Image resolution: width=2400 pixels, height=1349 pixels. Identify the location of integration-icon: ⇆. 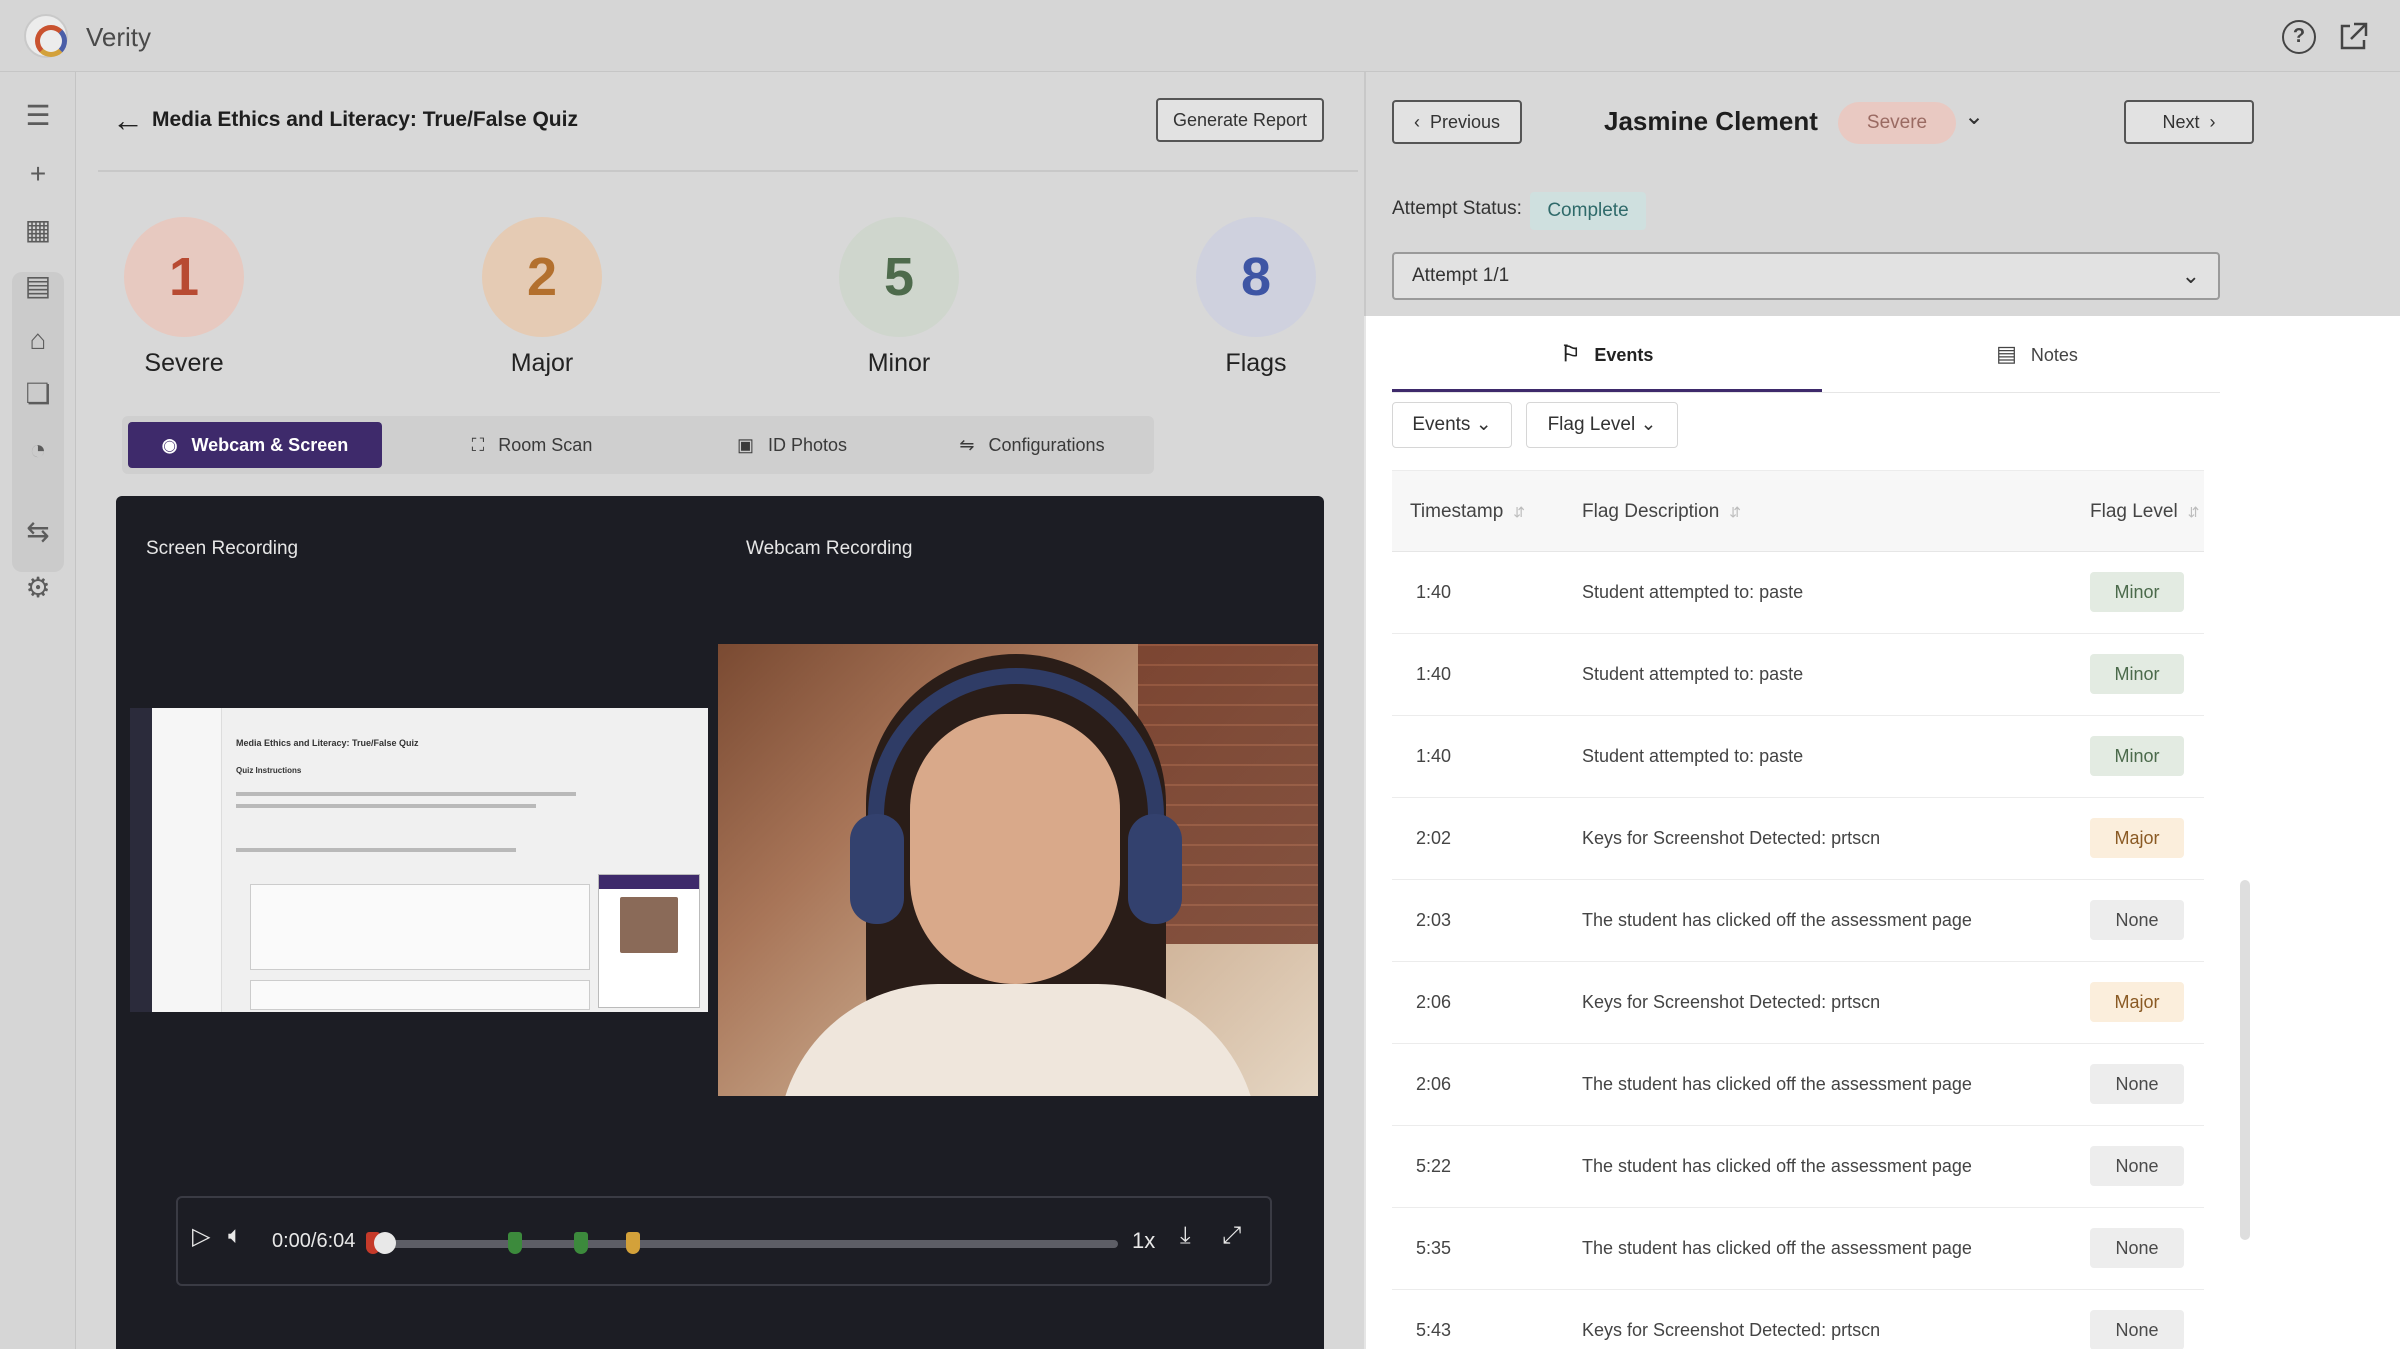
(38, 532).